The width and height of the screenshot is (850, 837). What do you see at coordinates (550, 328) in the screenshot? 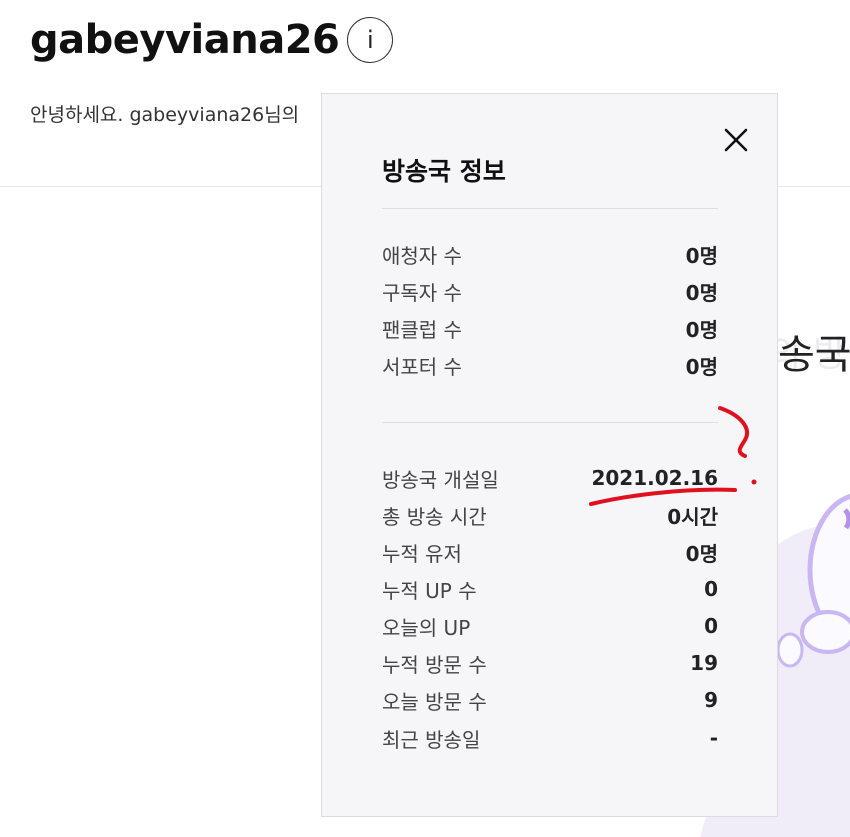
I see `stat-row-fanclub: 팬클럽 수 0명` at bounding box center [550, 328].